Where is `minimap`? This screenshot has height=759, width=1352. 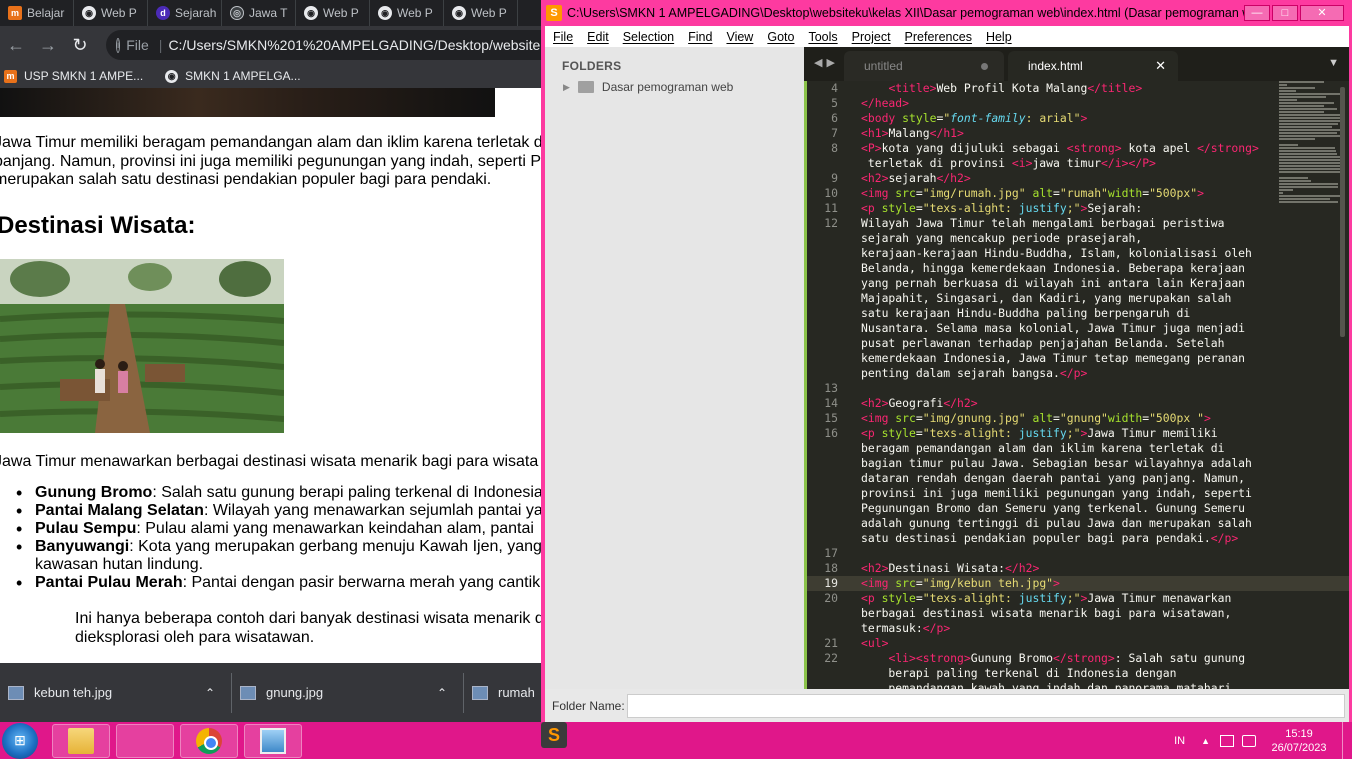 minimap is located at coordinates (1314, 151).